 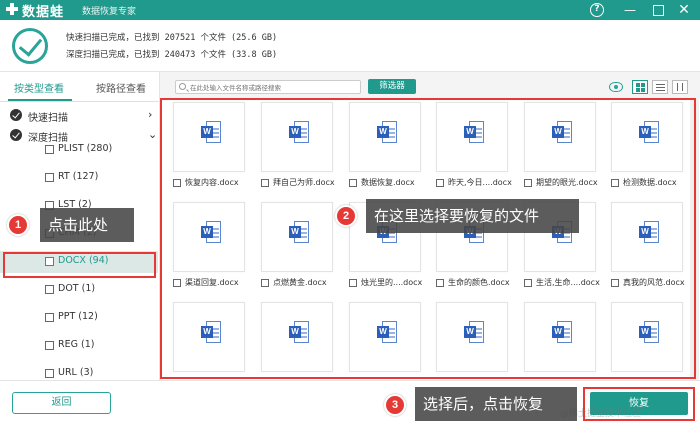 I want to click on view-mode-tabs: 按类型查看 按路径查看, so click(x=79, y=87).